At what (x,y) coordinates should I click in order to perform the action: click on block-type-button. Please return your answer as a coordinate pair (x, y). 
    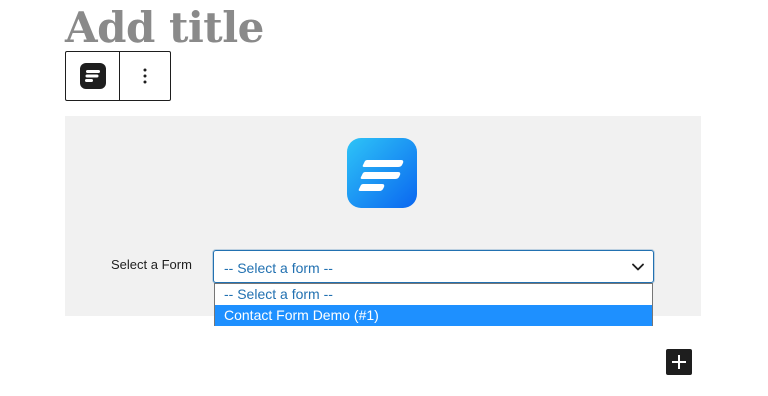
    Looking at the image, I should click on (93, 76).